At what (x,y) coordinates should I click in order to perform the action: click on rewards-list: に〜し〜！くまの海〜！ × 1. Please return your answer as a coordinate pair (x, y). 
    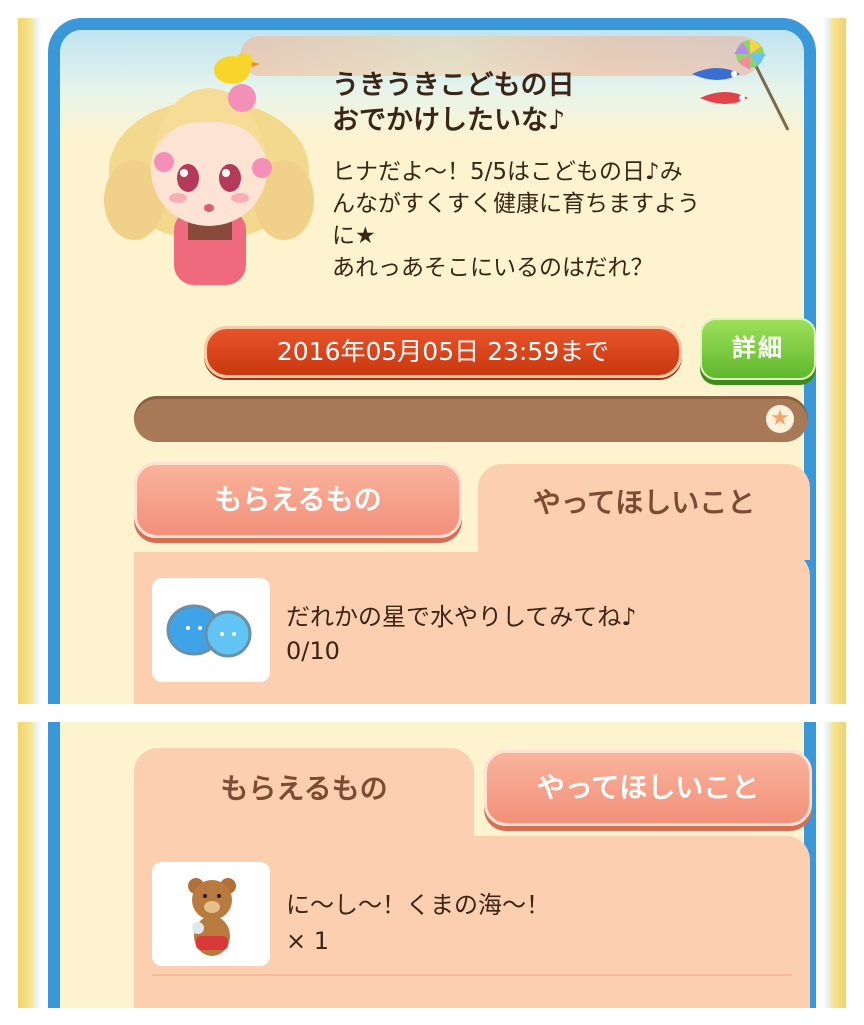
    Looking at the image, I should click on (472, 922).